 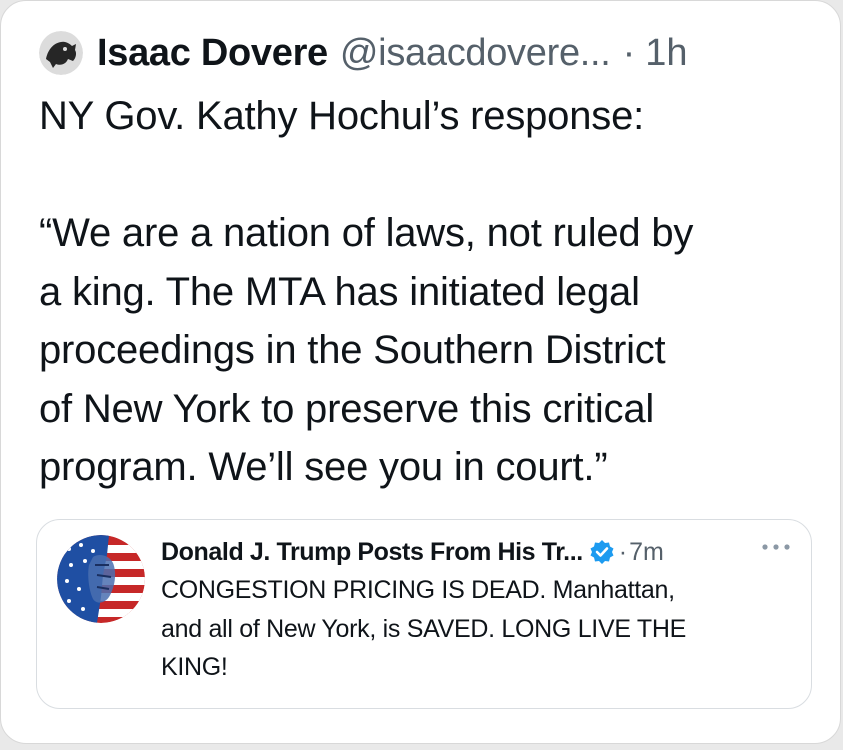 What do you see at coordinates (666, 53) in the screenshot?
I see `tweet-timestamp: 1h` at bounding box center [666, 53].